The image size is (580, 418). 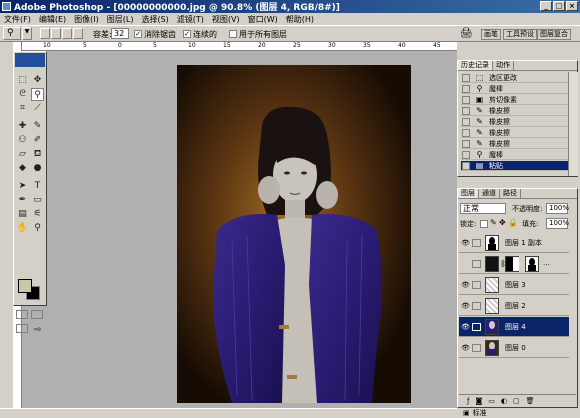 What do you see at coordinates (491, 34) in the screenshot?
I see `palette-well-brushes: 画笔` at bounding box center [491, 34].